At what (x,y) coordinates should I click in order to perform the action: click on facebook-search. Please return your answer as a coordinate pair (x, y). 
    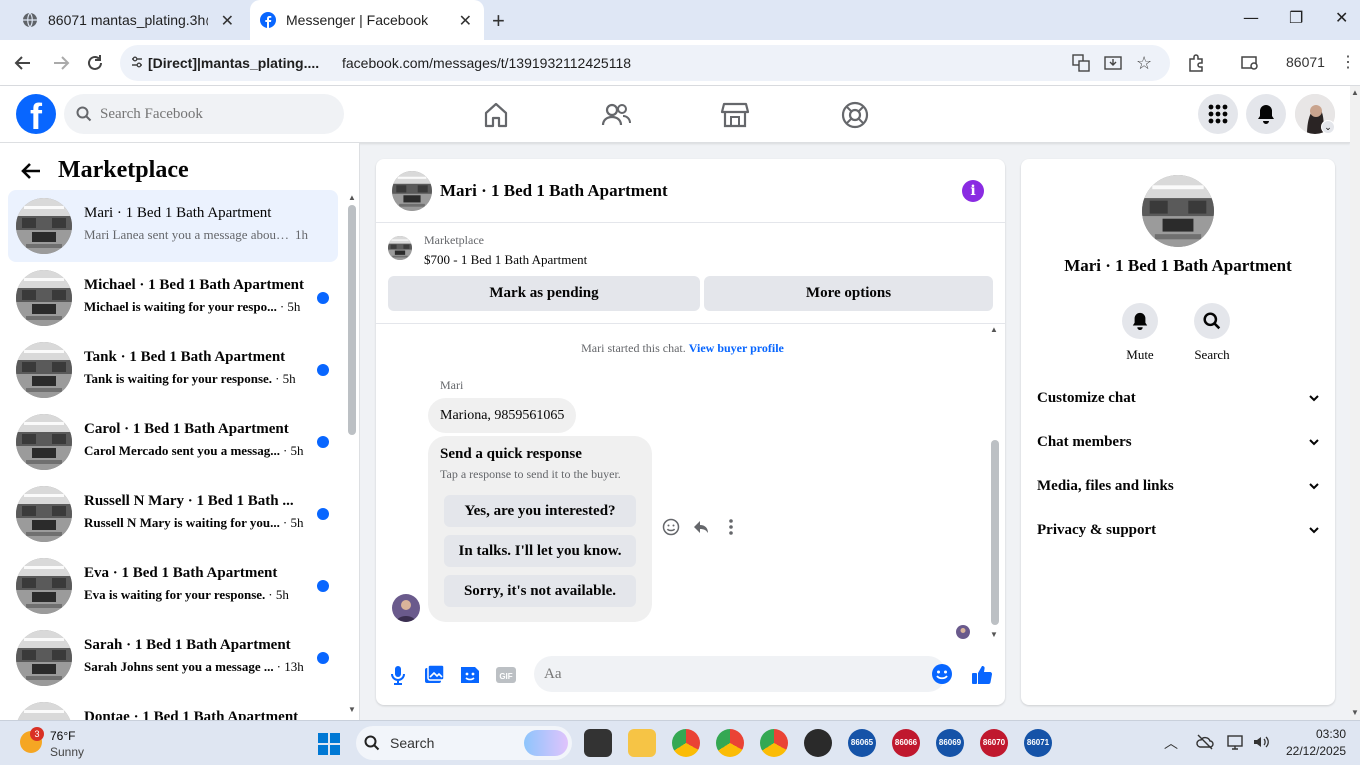
    Looking at the image, I should click on (204, 114).